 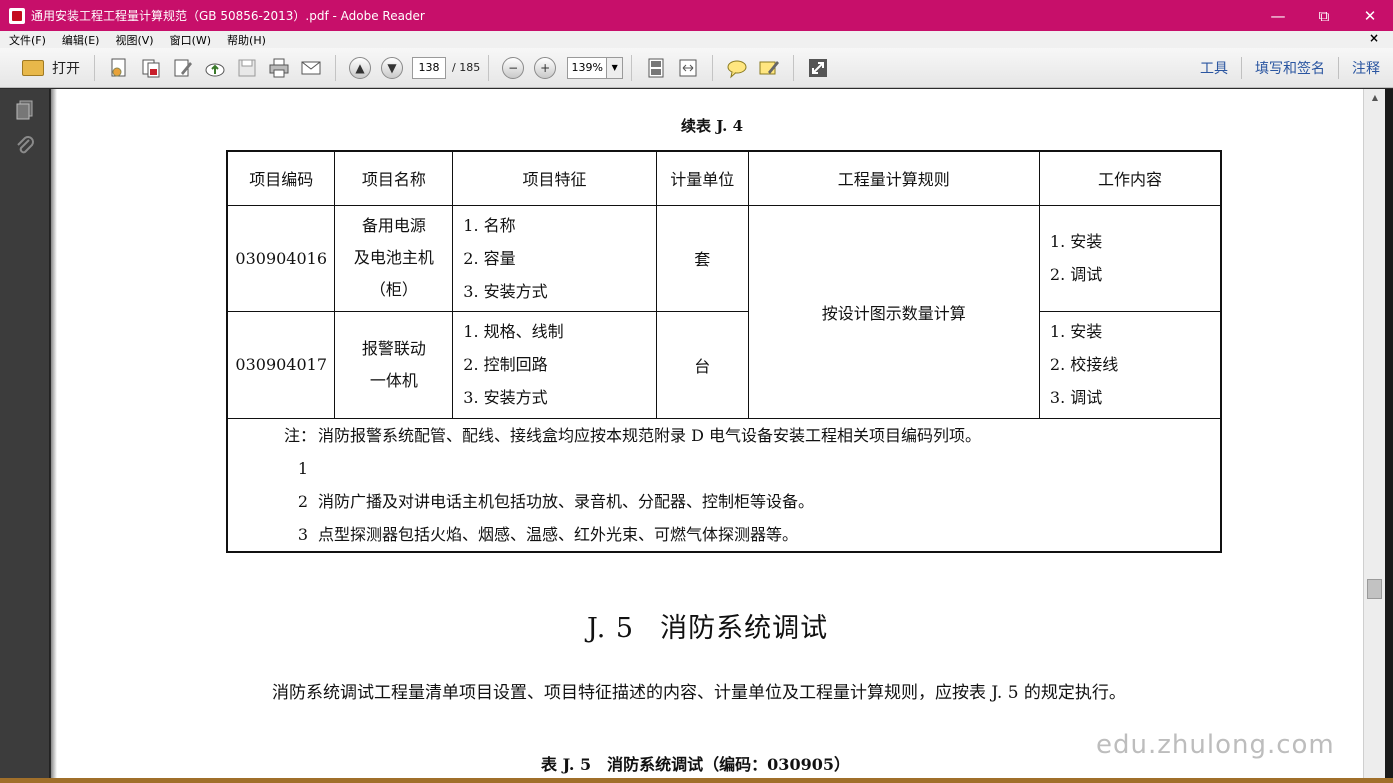 What do you see at coordinates (513, 67) in the screenshot?
I see `zoom-out-button: −` at bounding box center [513, 67].